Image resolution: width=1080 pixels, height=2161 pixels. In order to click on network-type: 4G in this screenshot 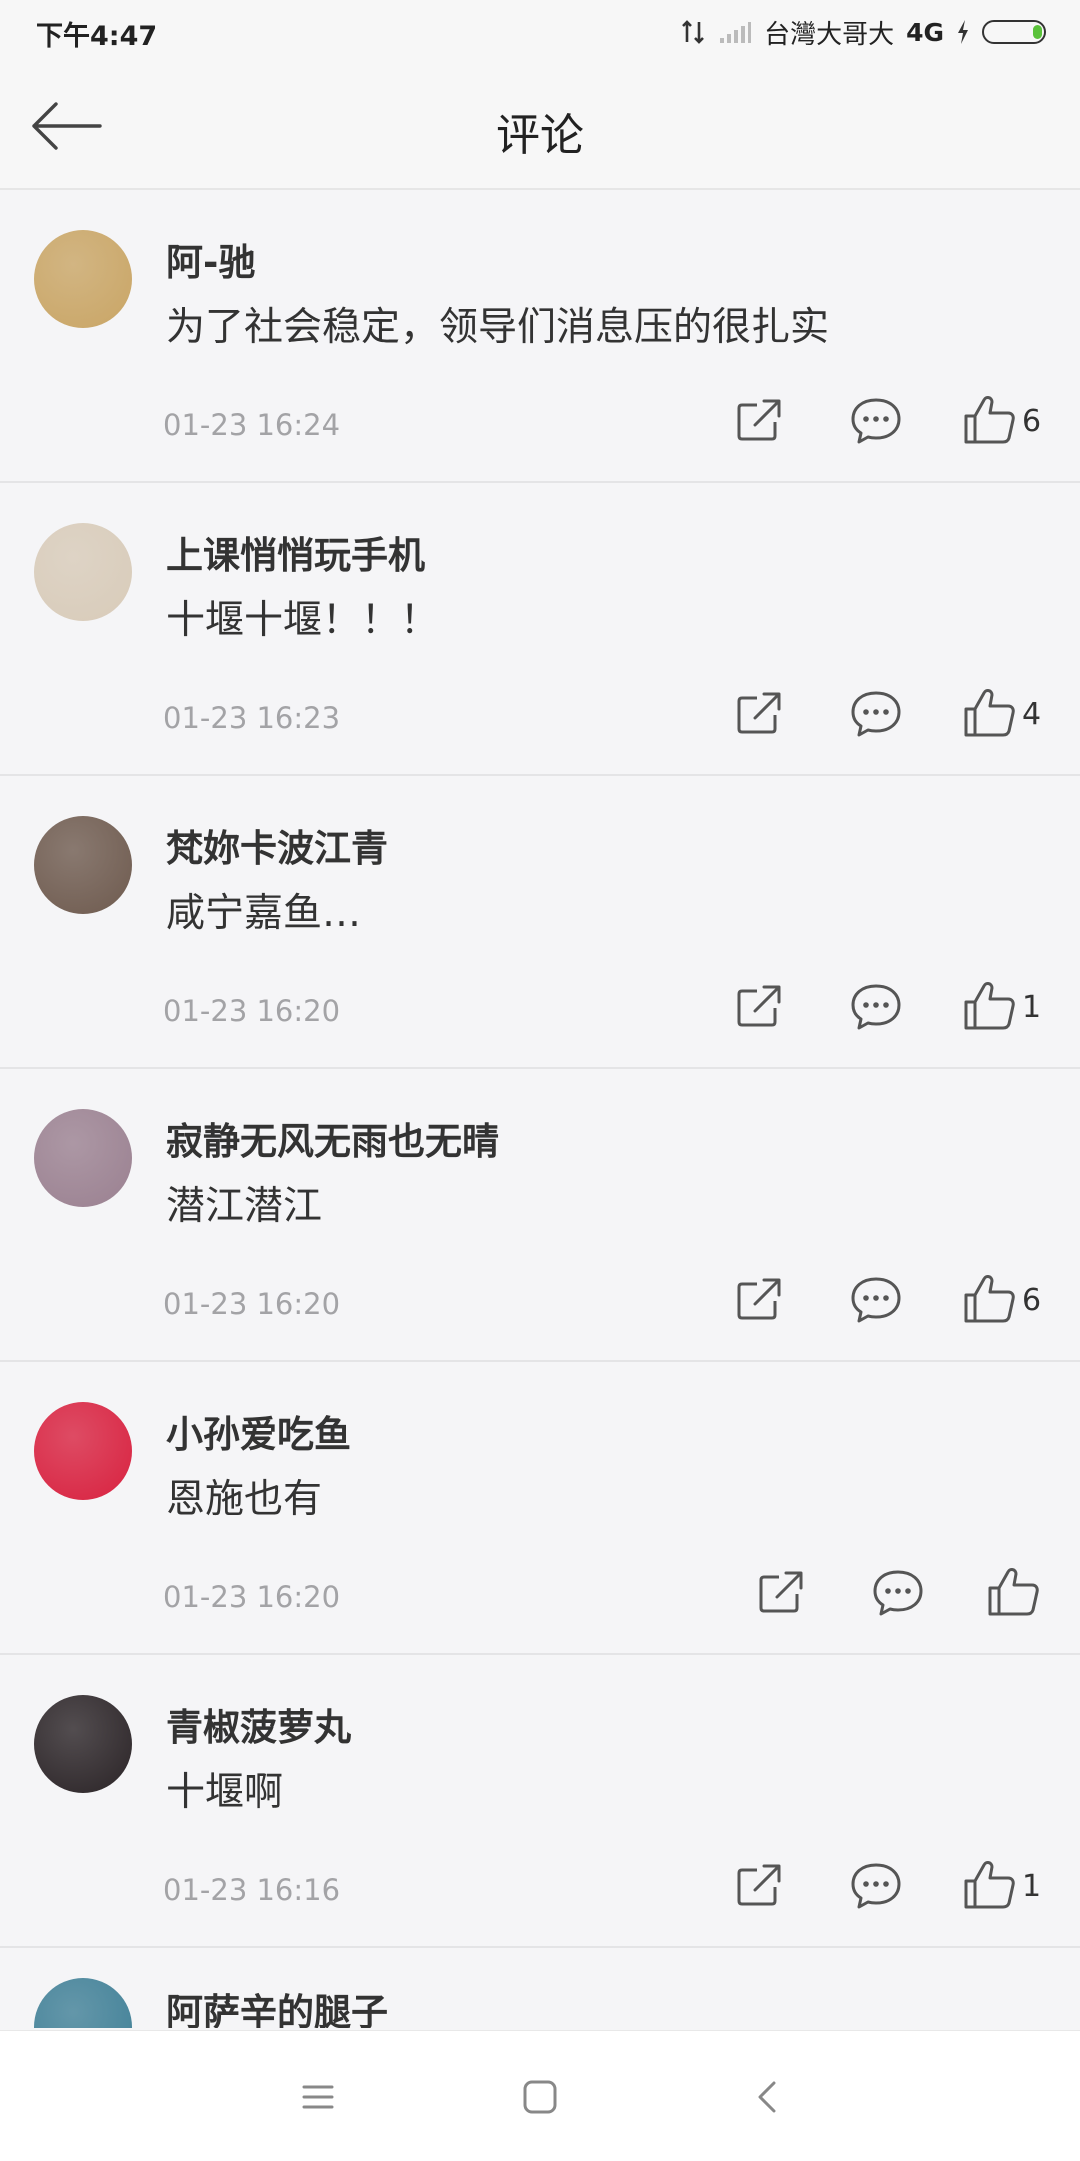, I will do `click(925, 32)`.